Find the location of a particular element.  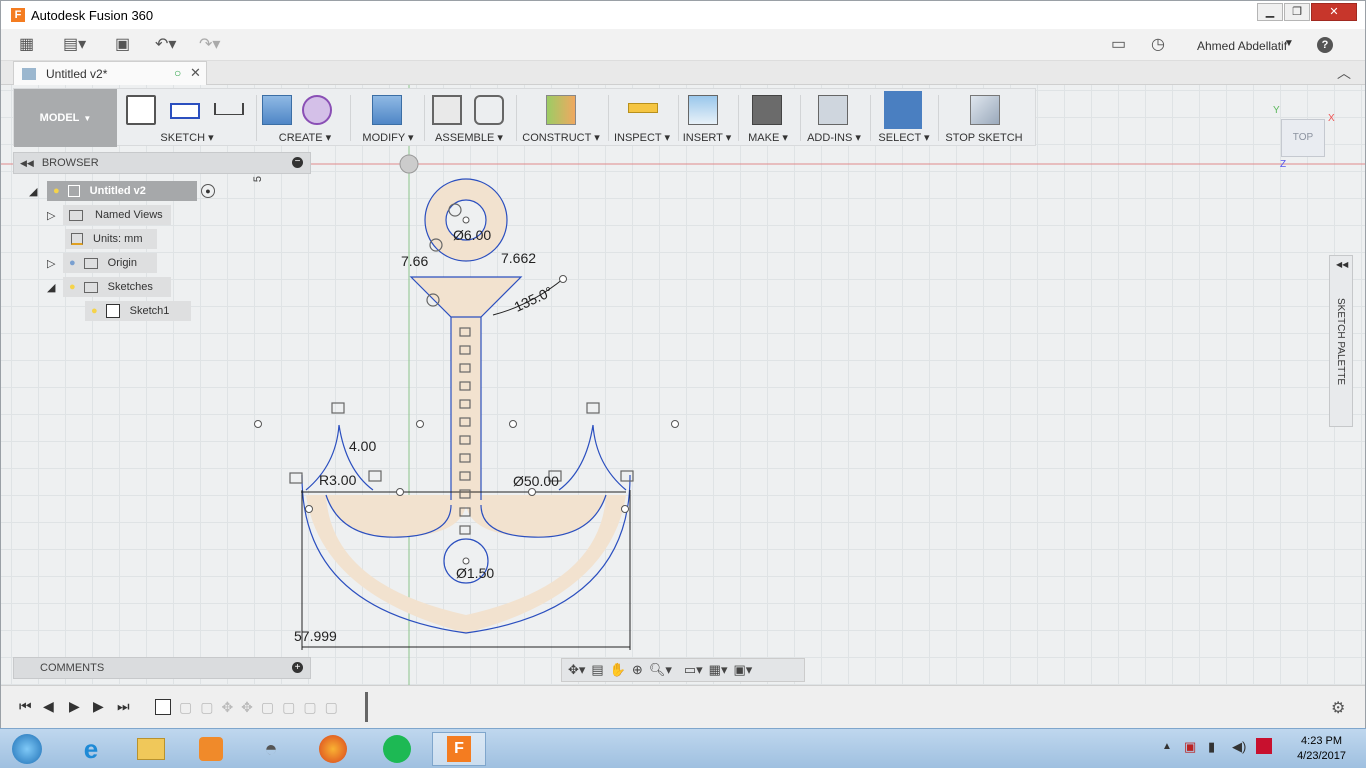

browser-item-units: Units: mm is located at coordinates (111, 239).